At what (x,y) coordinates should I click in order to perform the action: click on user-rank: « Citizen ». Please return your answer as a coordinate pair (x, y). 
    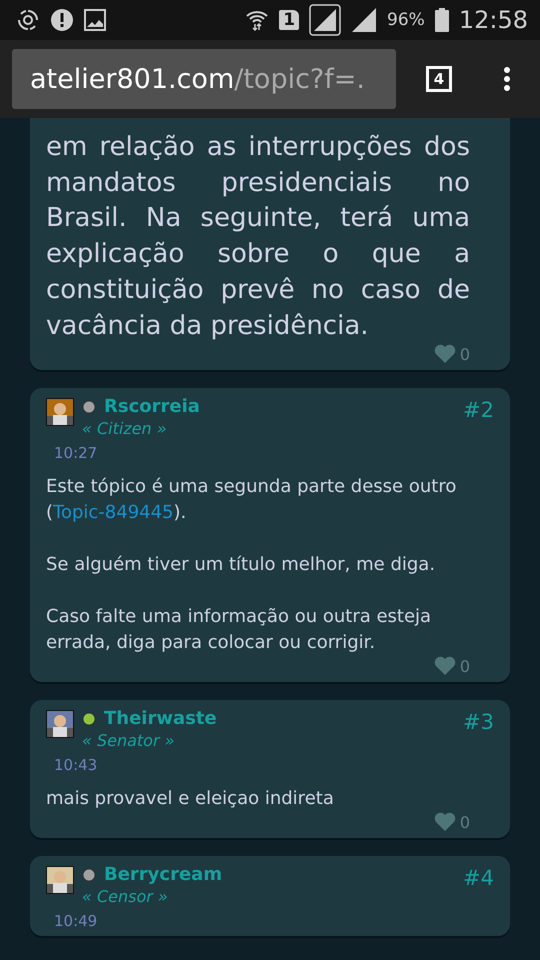
    Looking at the image, I should click on (125, 428).